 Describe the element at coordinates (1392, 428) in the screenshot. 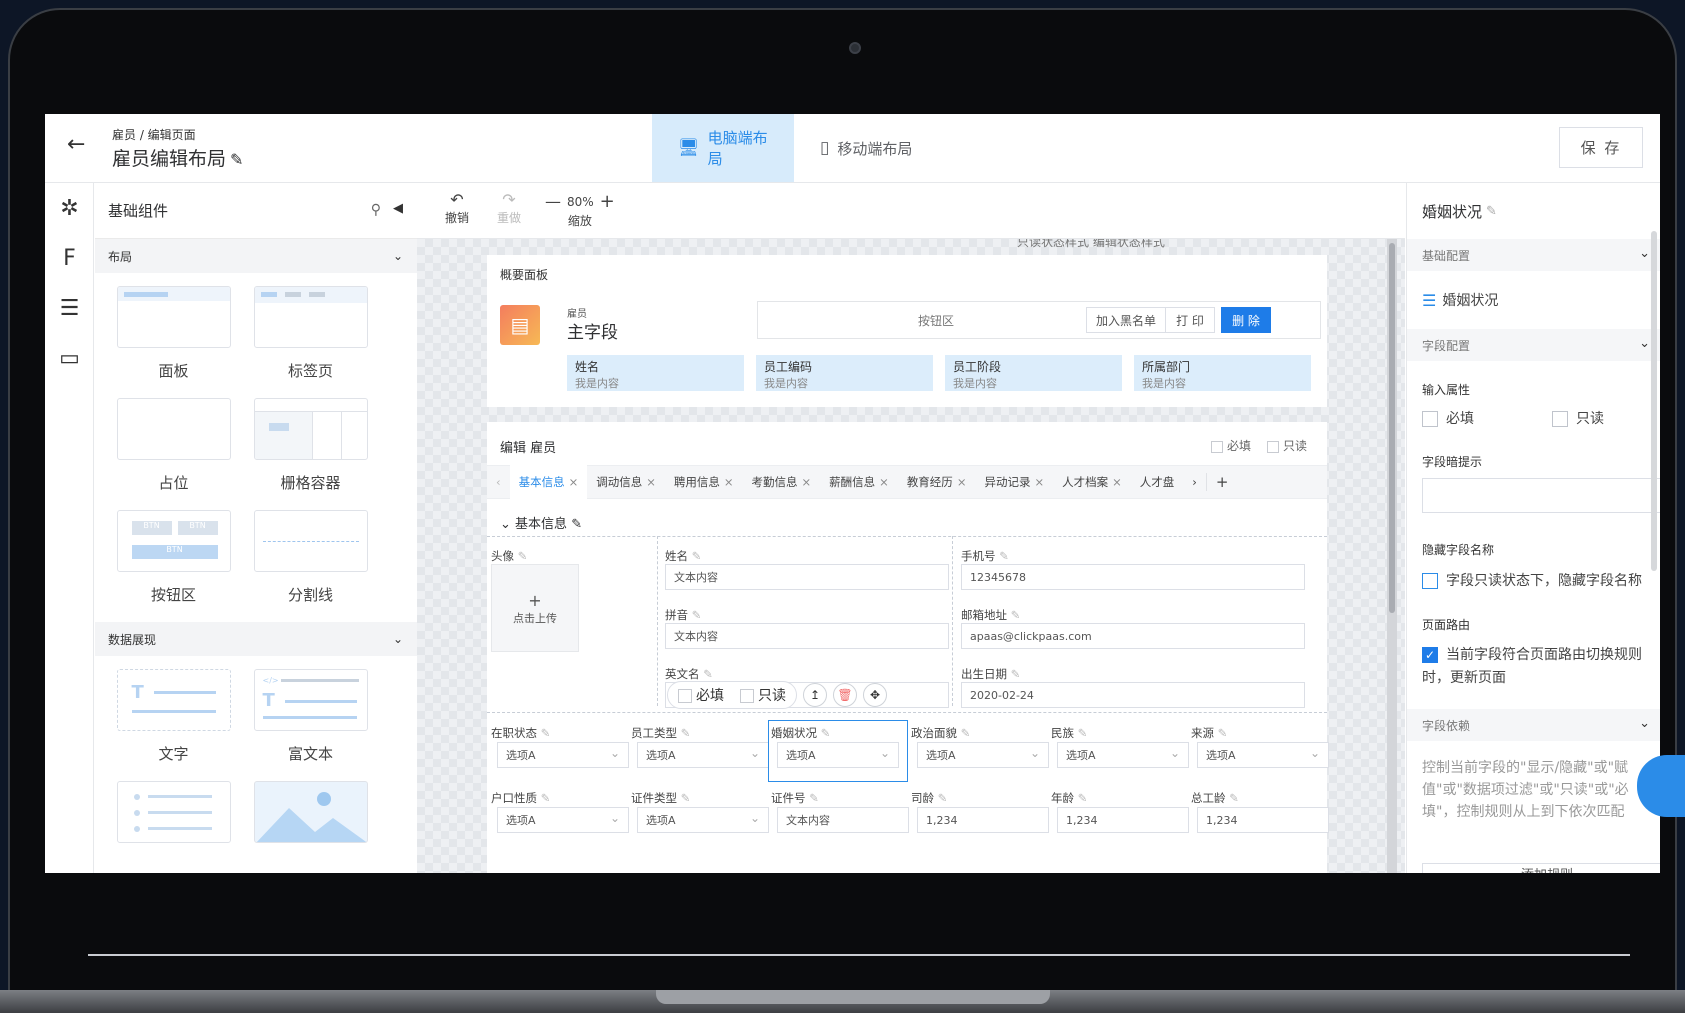

I see `canvas-scrollbar` at that location.